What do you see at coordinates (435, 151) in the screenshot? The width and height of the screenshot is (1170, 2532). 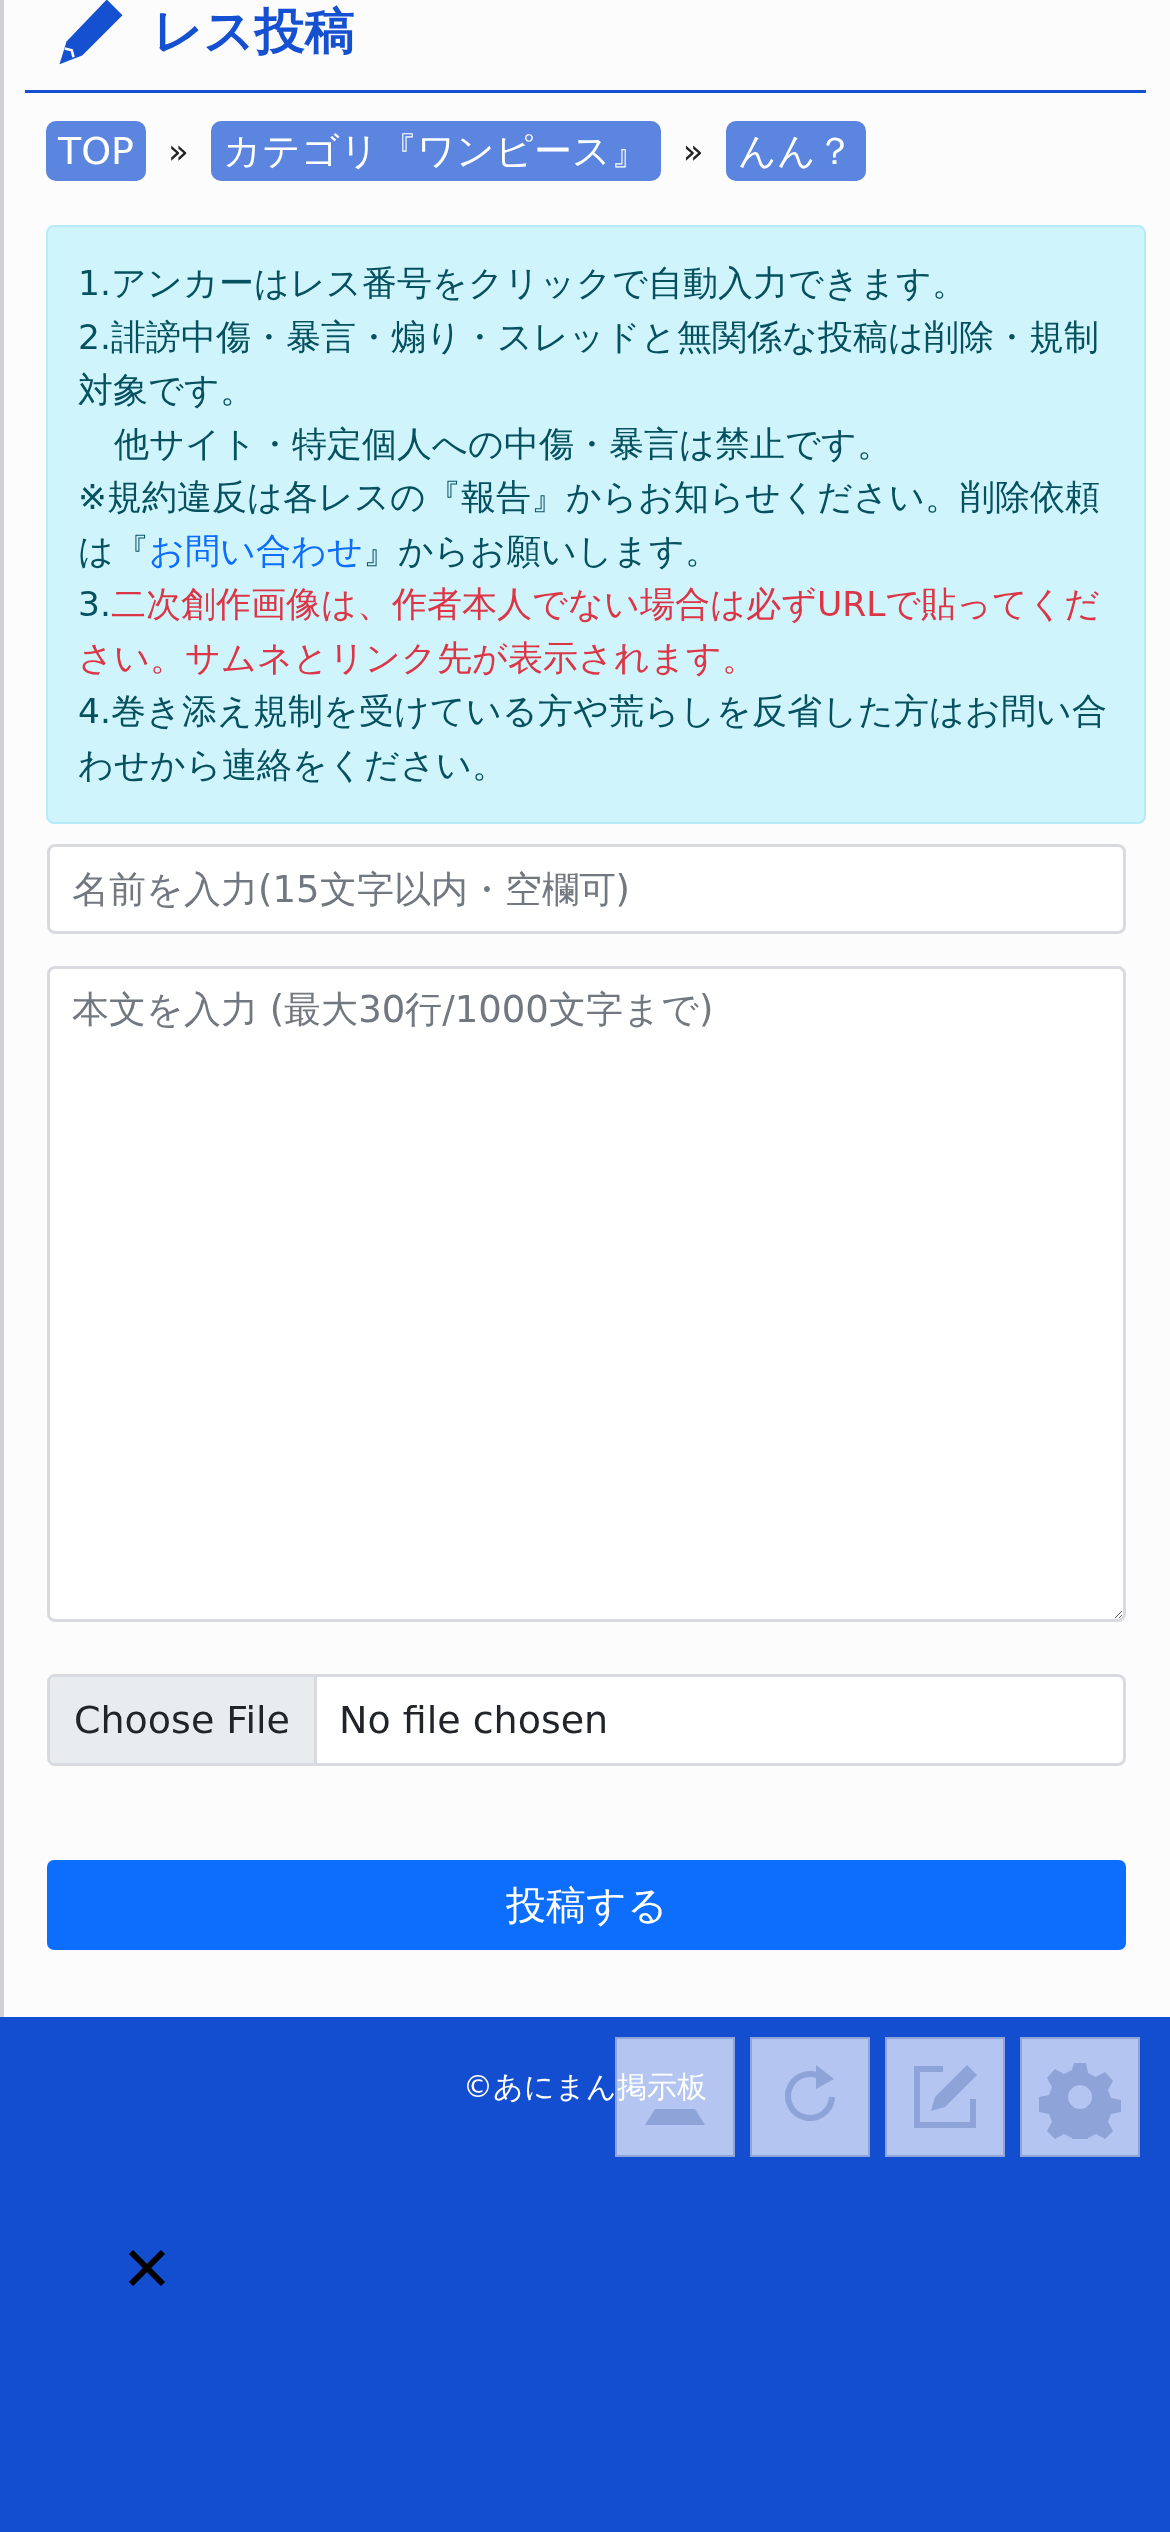 I see `breadcrumb-link: カテゴリ『ワンピース』` at bounding box center [435, 151].